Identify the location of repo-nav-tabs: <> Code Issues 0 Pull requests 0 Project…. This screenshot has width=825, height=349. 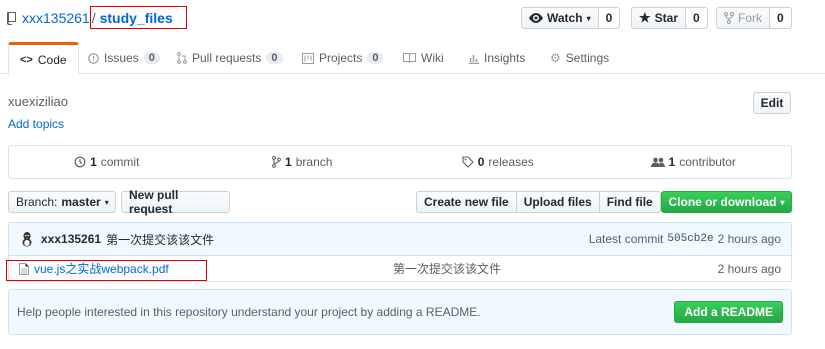
(412, 58).